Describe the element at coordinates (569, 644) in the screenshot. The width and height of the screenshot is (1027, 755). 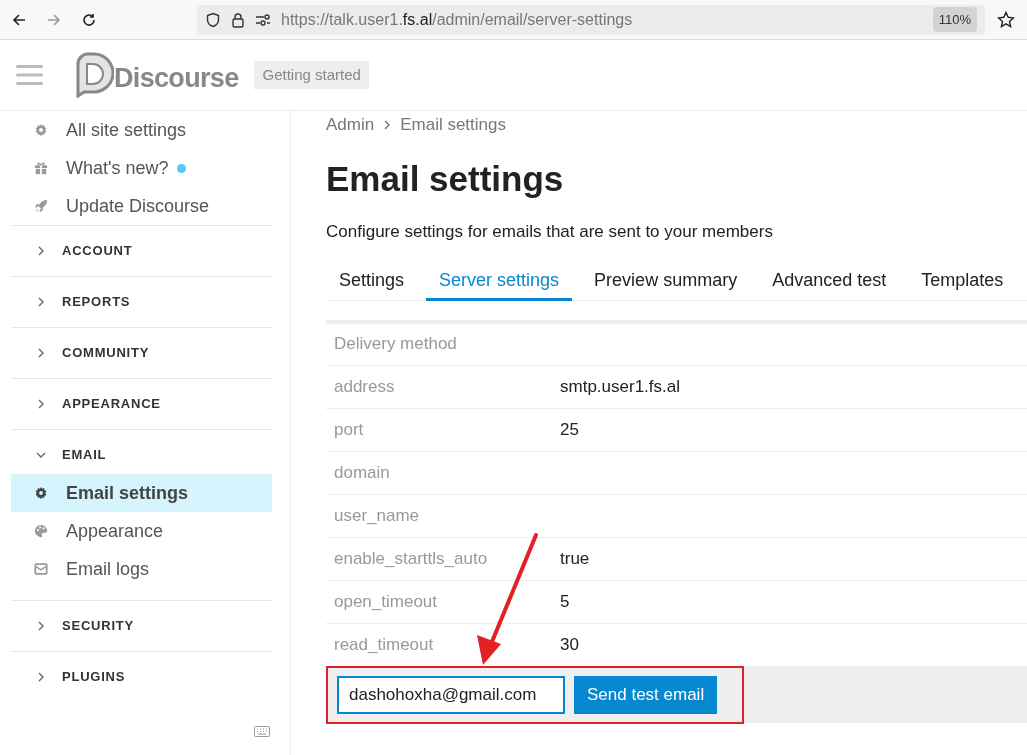
I see `setting-value: 30` at that location.